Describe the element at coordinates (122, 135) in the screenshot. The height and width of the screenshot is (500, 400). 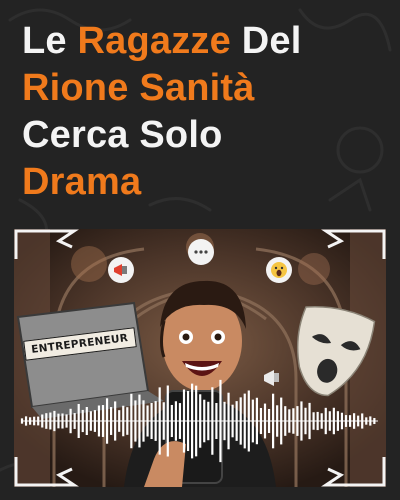
I see `headline-line-3: Cerca Solo` at that location.